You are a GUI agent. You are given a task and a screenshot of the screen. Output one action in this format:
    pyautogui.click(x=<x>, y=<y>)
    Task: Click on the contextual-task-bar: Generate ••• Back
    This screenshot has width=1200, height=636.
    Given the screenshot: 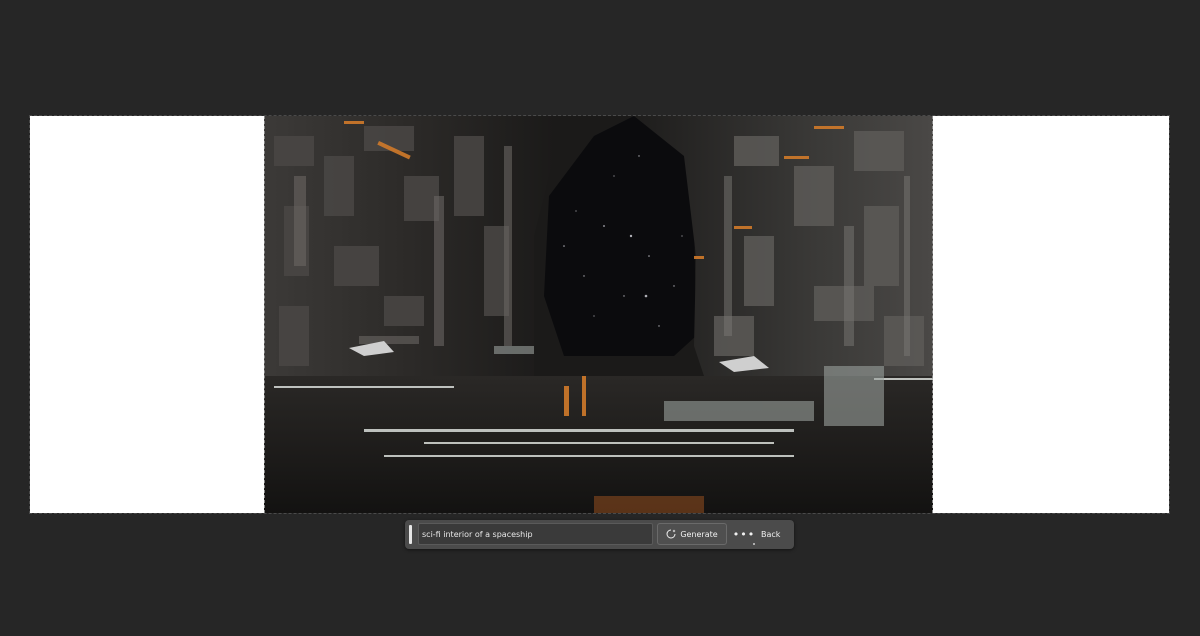 What is the action you would take?
    pyautogui.click(x=599, y=534)
    